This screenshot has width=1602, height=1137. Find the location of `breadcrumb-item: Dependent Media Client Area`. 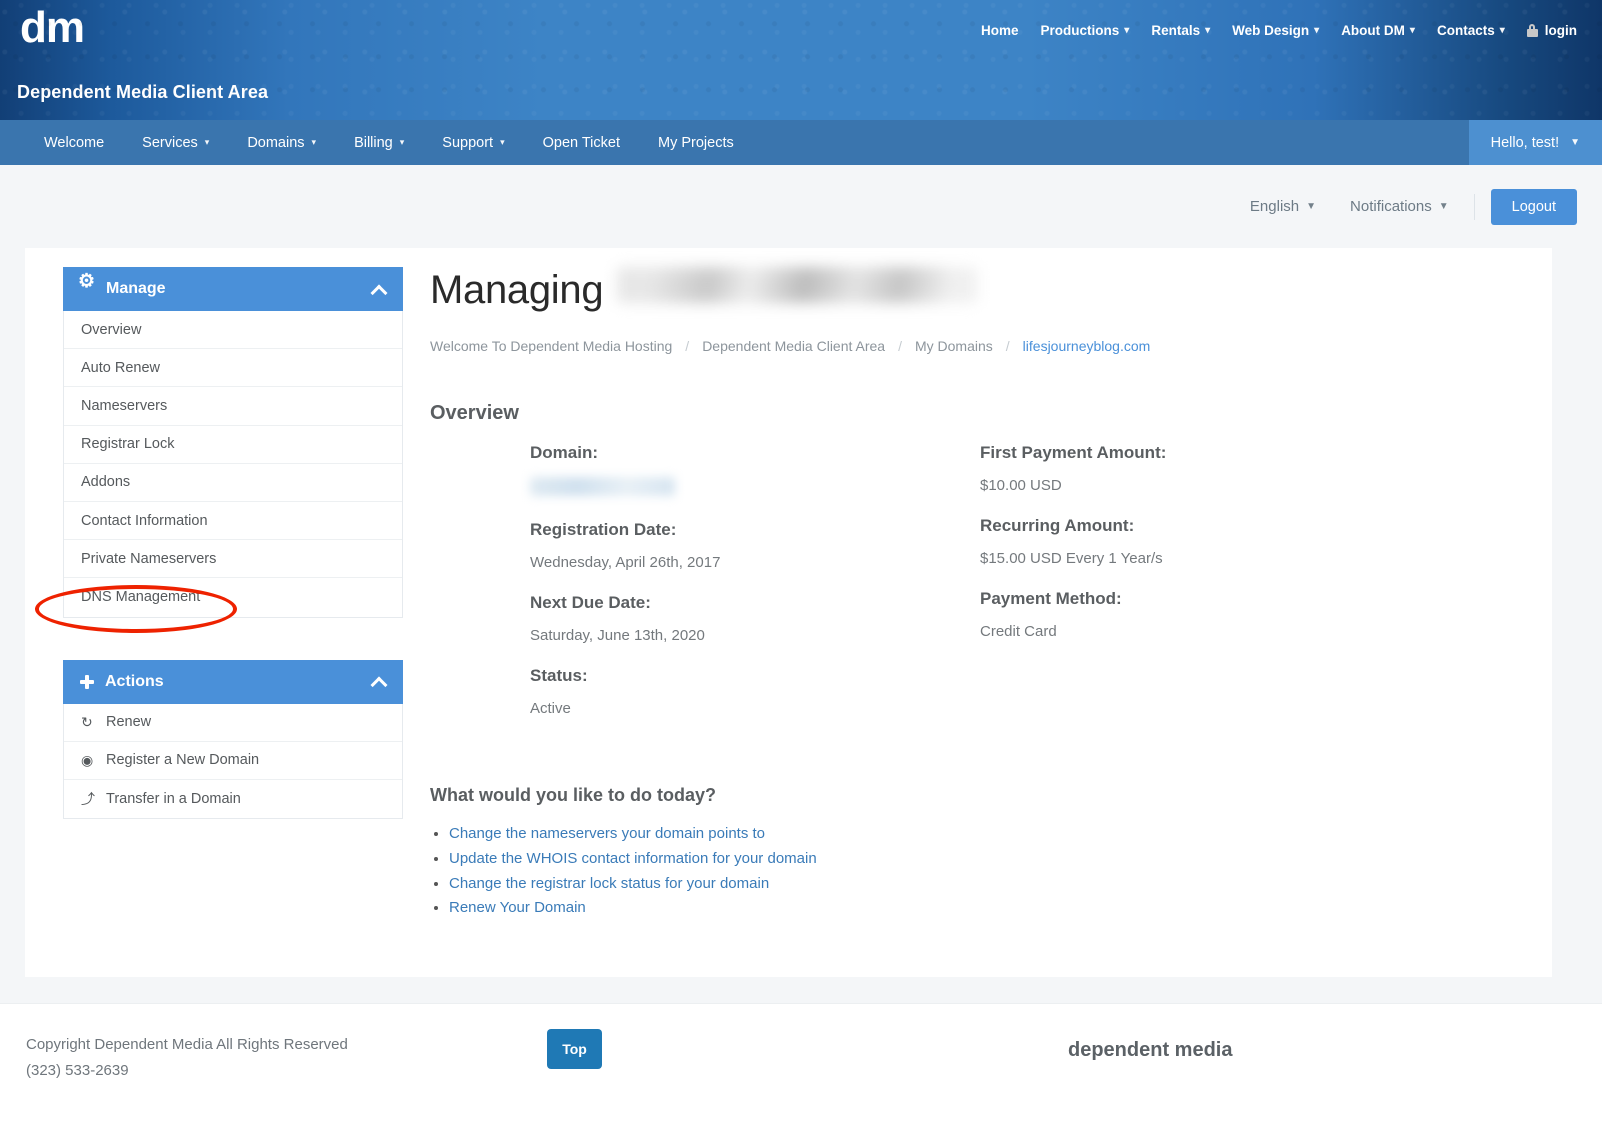

breadcrumb-item: Dependent Media Client Area is located at coordinates (794, 346).